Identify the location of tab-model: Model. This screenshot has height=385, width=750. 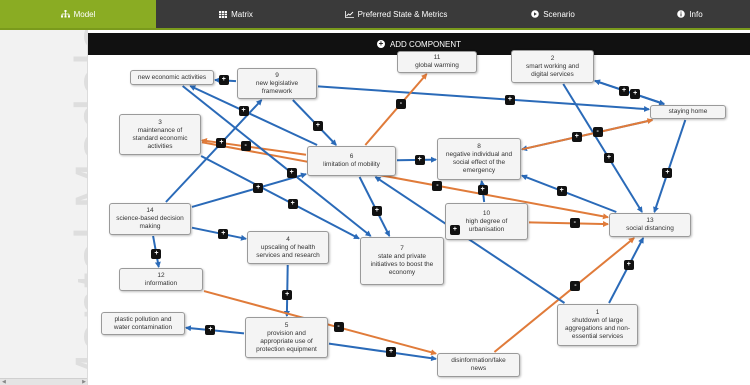
(78, 14).